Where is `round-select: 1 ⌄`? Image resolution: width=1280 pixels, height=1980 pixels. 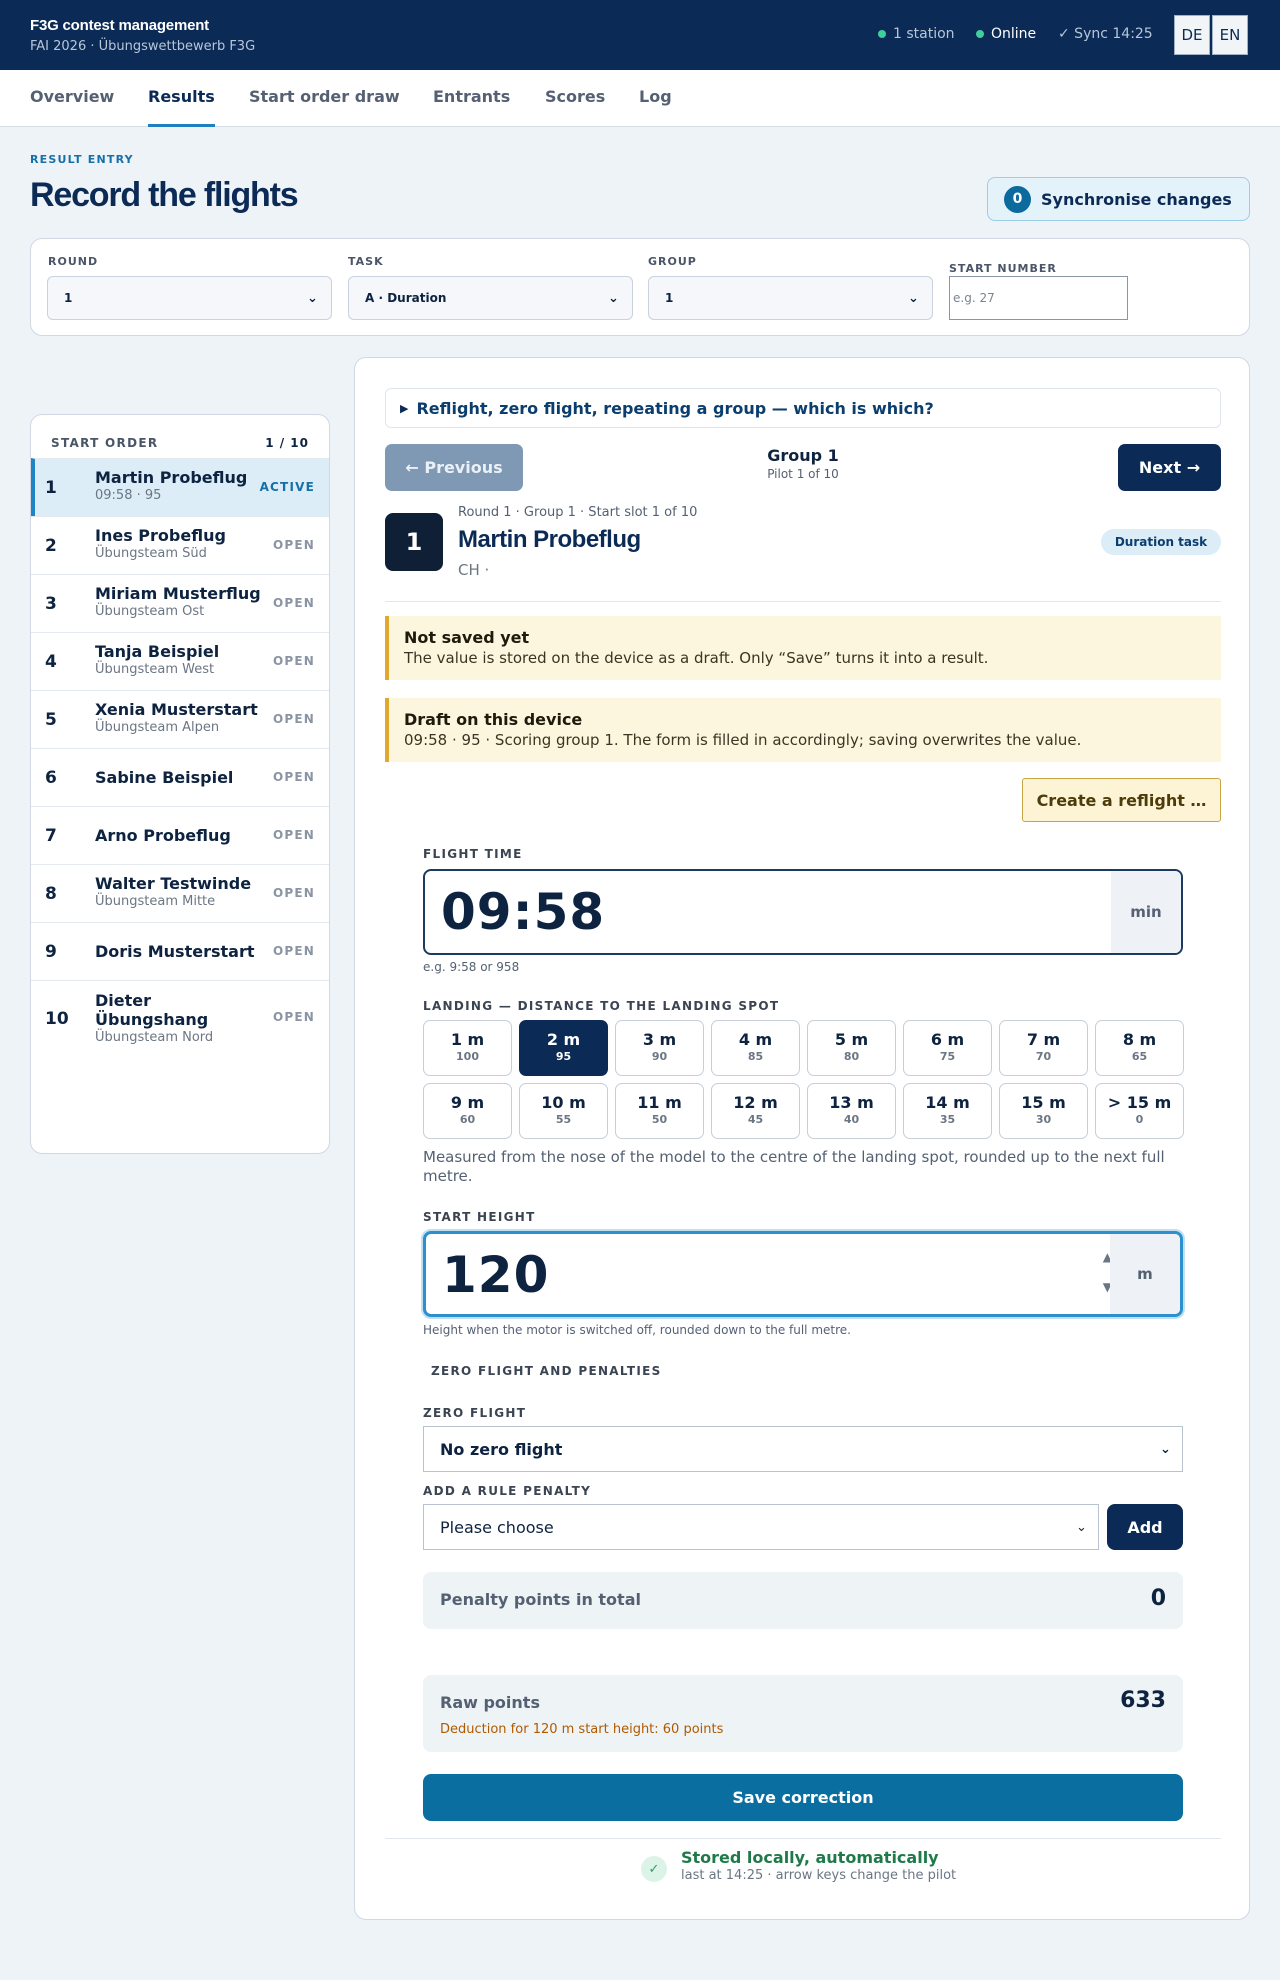
round-select: 1 ⌄ is located at coordinates (189, 298).